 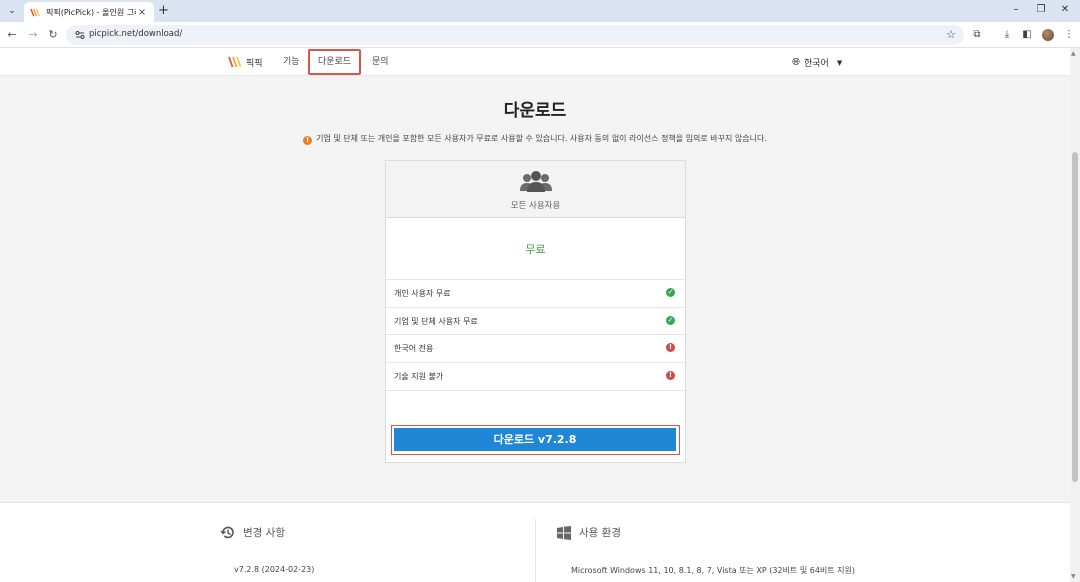 I want to click on new-tab-icon: +, so click(x=163, y=11).